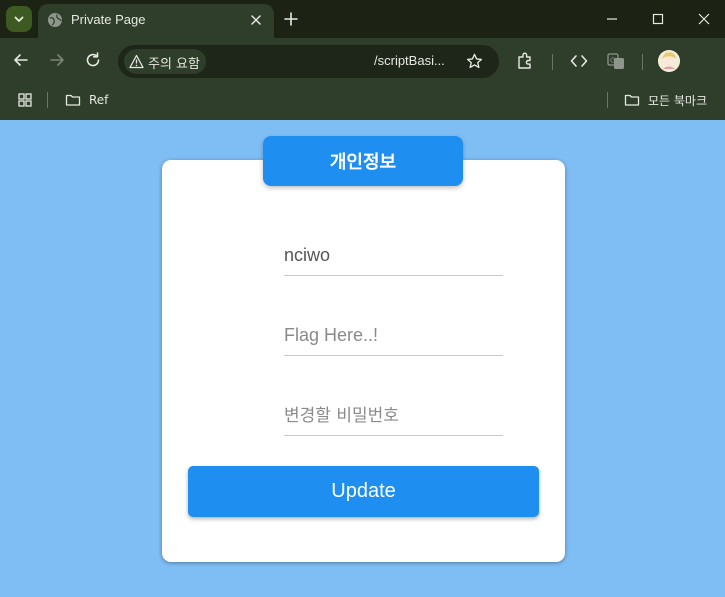  I want to click on reload-icon, so click(93, 60).